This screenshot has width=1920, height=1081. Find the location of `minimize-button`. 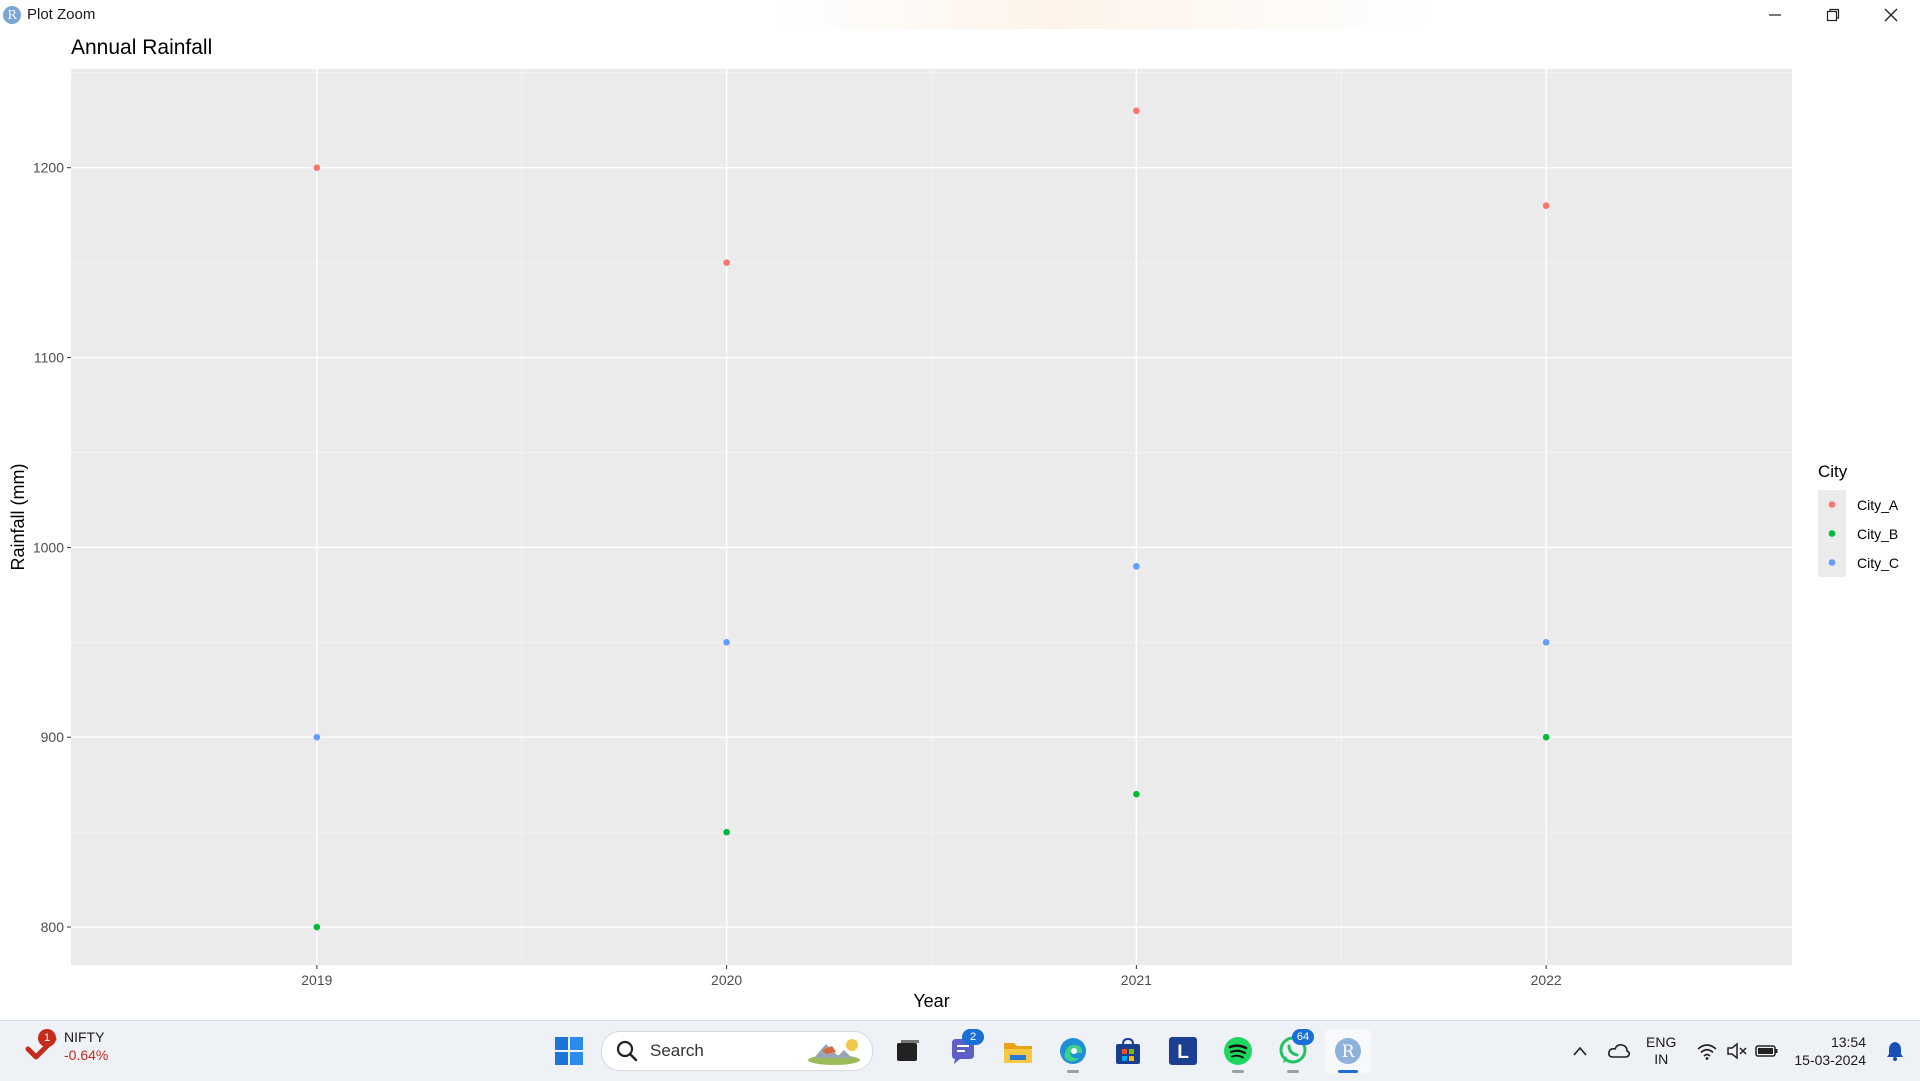

minimize-button is located at coordinates (1775, 14).